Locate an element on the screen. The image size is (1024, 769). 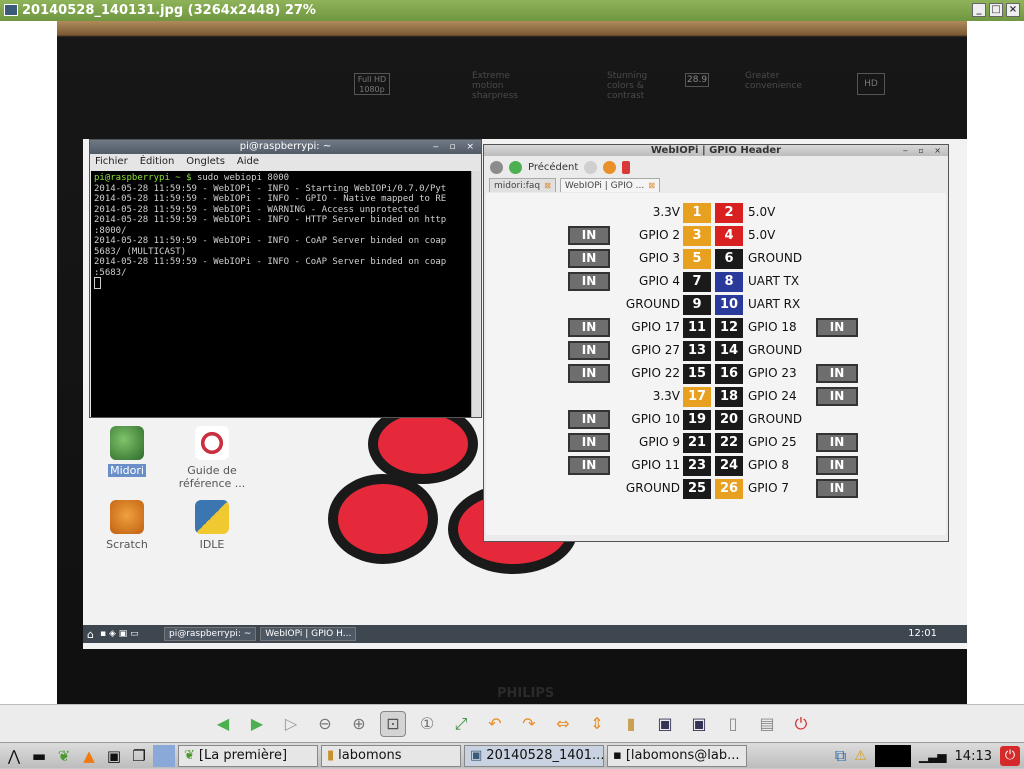
quick-launch-icons: ▪ ◈ ▣ ▭ is located at coordinates (130, 634).